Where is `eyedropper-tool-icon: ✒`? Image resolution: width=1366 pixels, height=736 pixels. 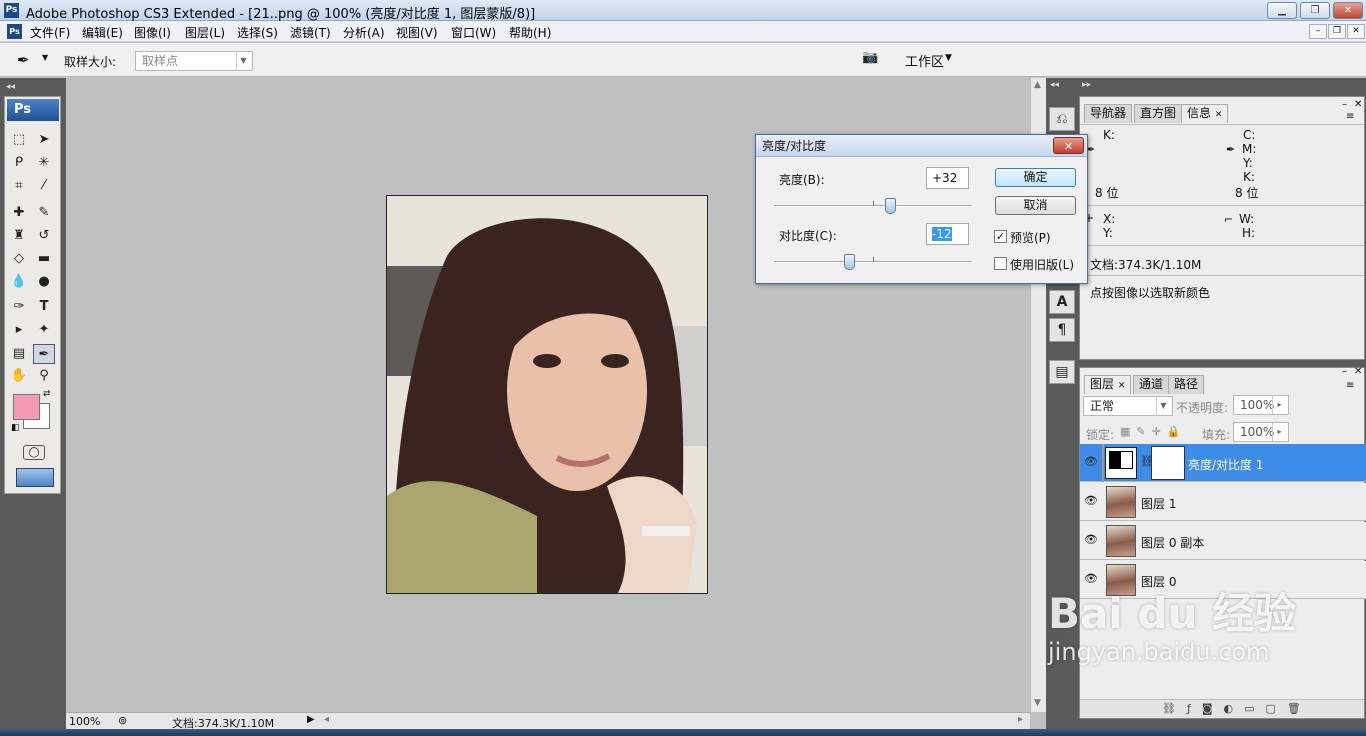 eyedropper-tool-icon: ✒ is located at coordinates (44, 354).